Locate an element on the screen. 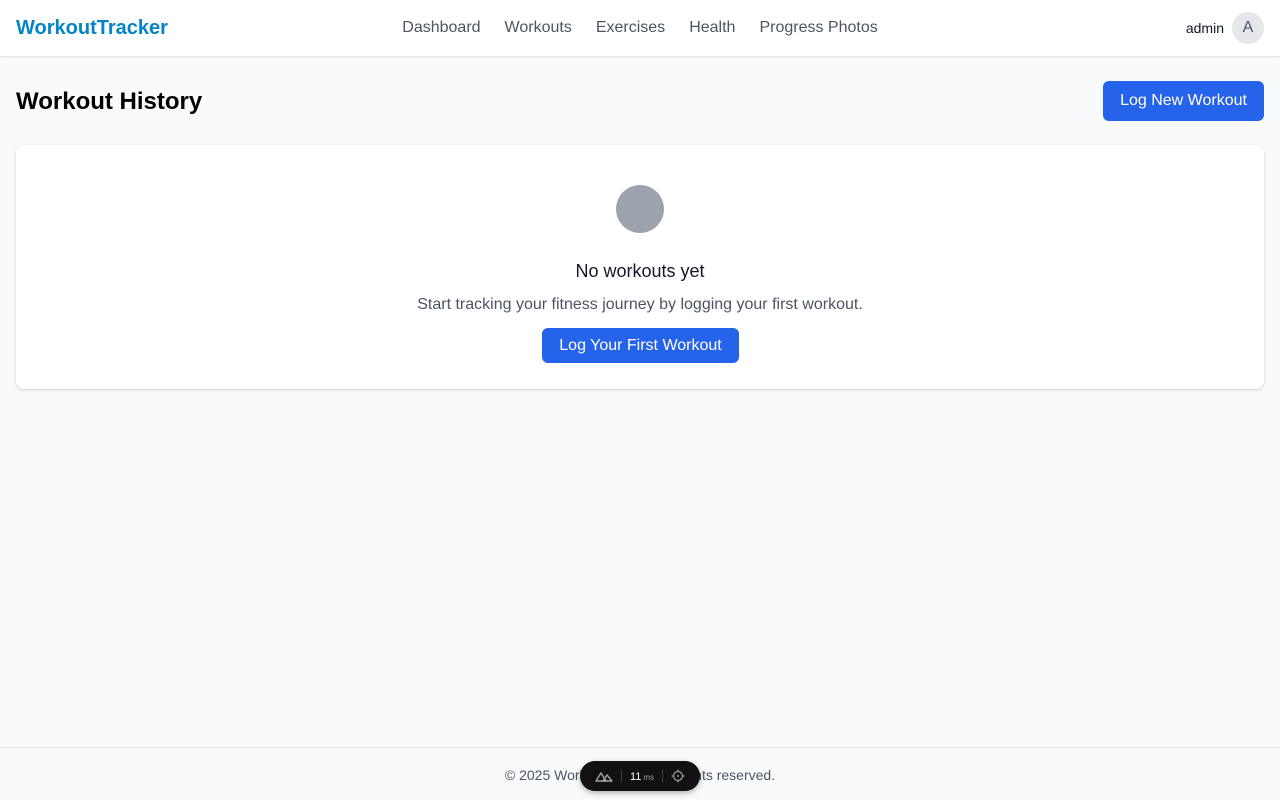  nav-progress-photos: Progress Photos is located at coordinates (818, 28).